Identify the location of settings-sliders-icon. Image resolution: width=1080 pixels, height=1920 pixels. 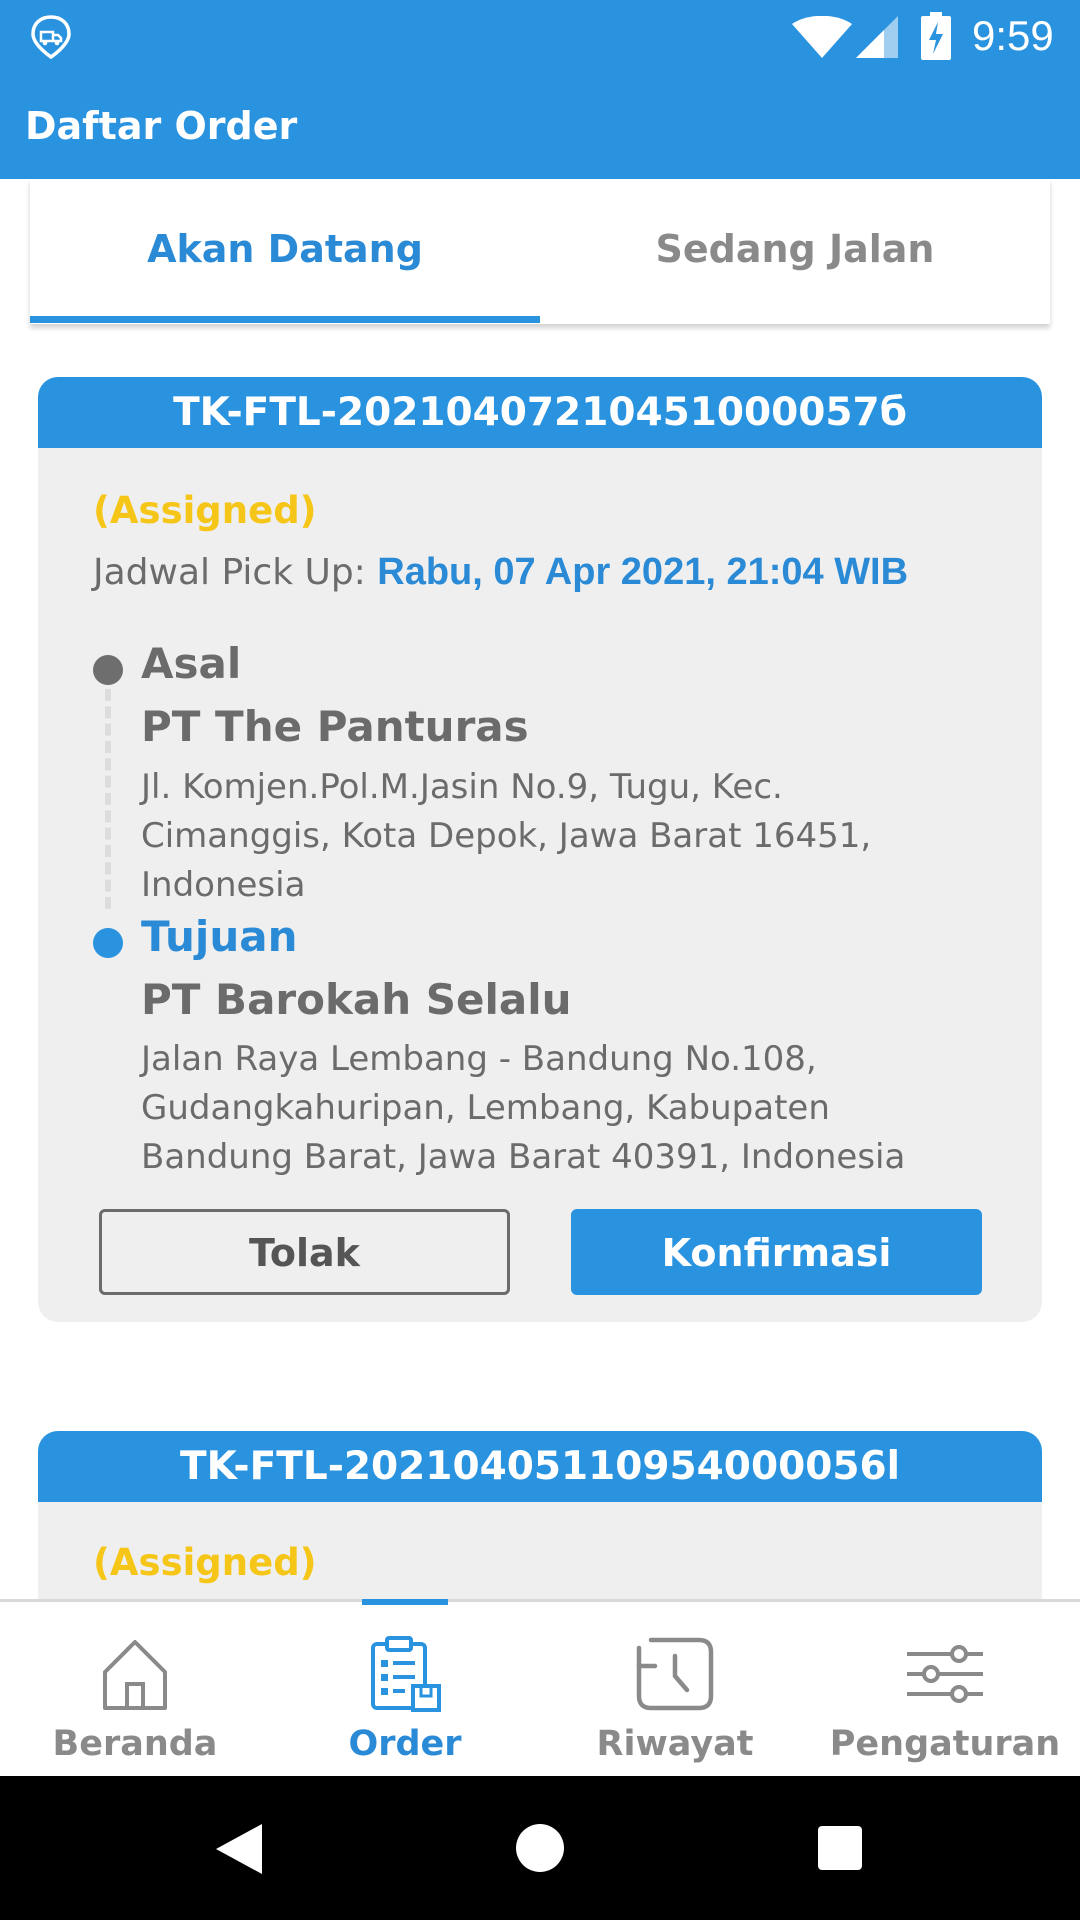
(945, 1674).